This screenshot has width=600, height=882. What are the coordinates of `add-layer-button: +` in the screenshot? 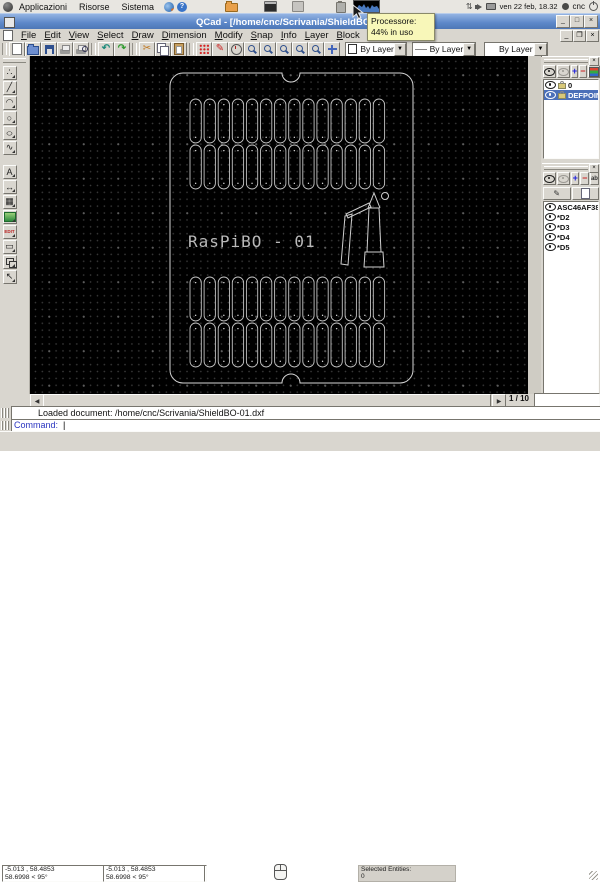 It's located at (575, 71).